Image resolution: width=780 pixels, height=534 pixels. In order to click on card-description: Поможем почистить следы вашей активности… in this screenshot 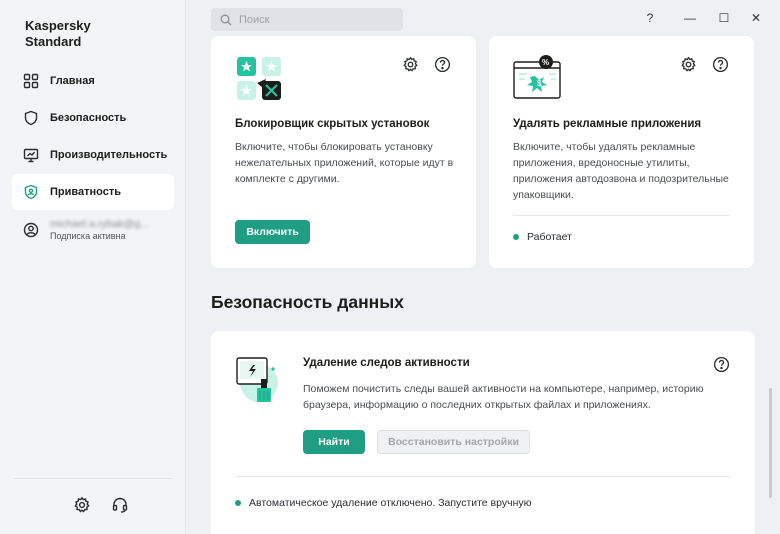, I will do `click(503, 397)`.